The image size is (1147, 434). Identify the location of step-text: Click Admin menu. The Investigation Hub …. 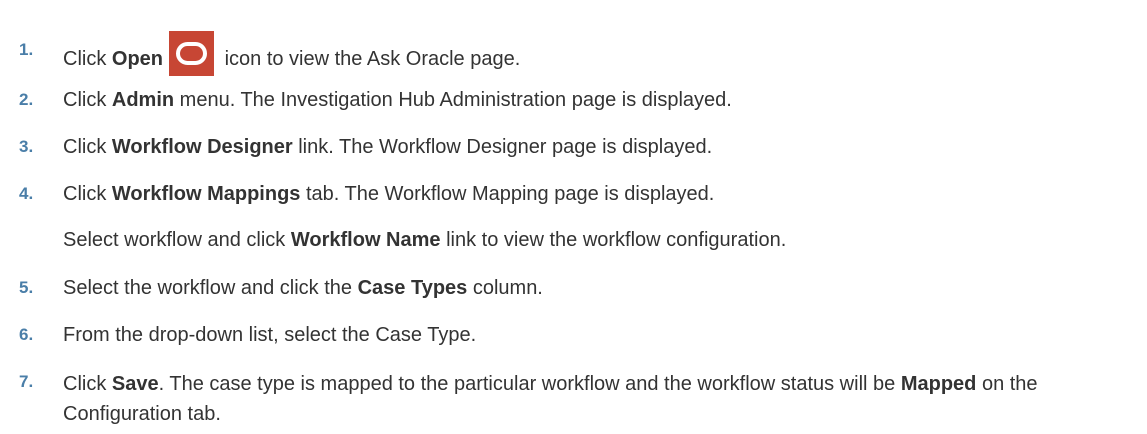
(397, 100).